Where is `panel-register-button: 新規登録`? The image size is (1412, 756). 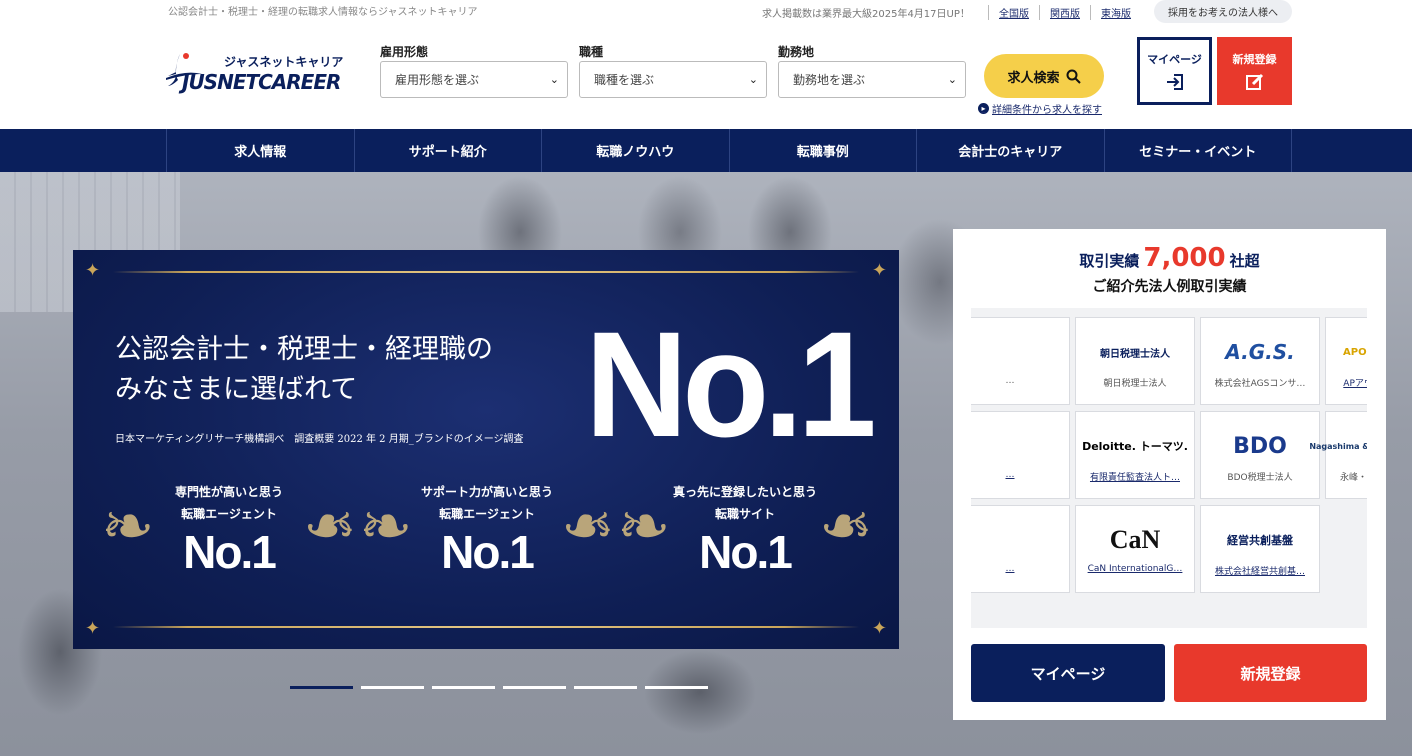 panel-register-button: 新規登録 is located at coordinates (1270, 673).